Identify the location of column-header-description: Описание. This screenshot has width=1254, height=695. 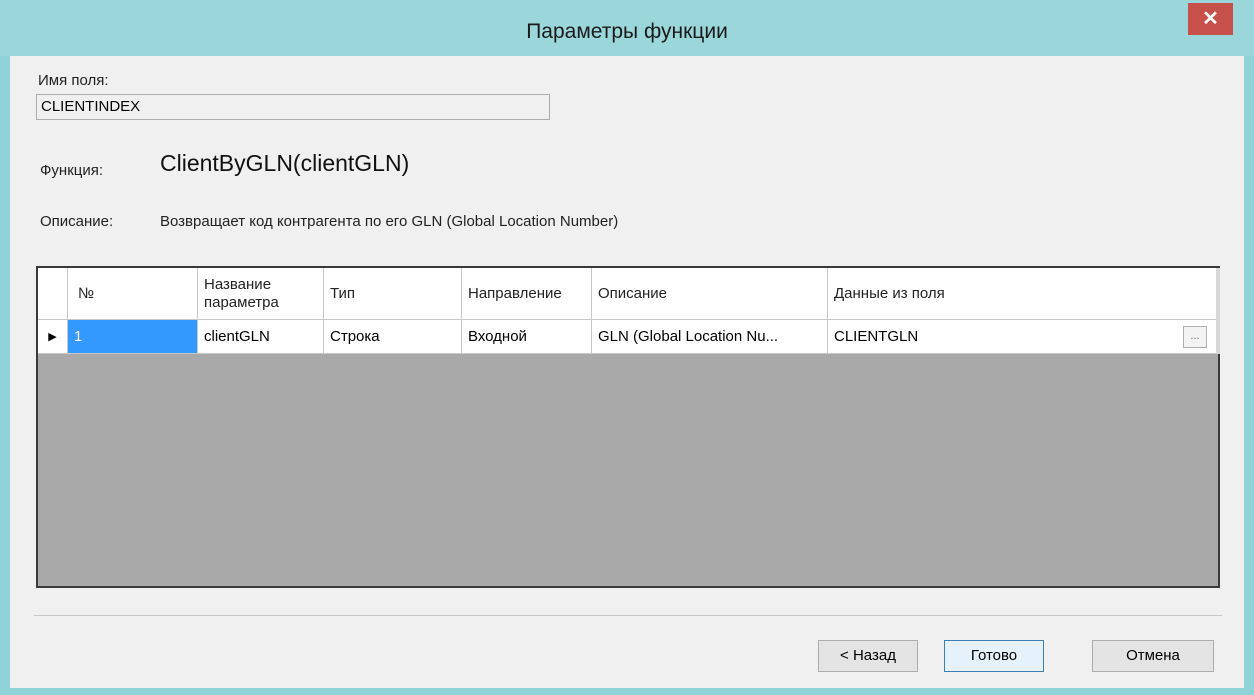
(710, 293).